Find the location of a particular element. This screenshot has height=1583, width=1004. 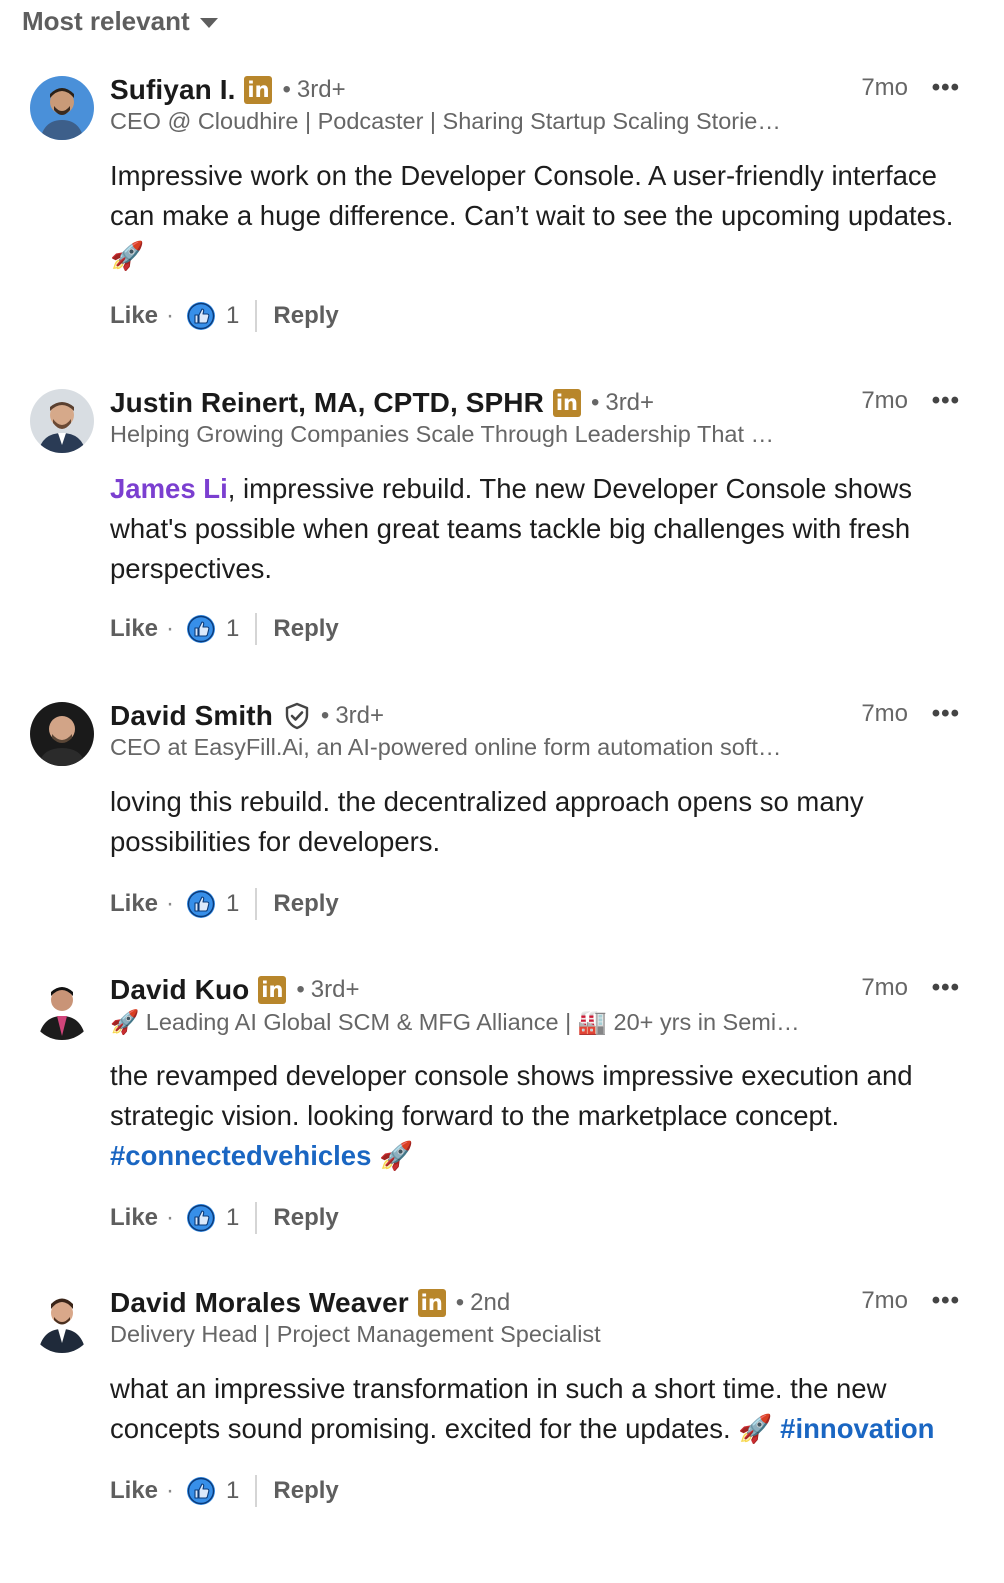

author-row: David Morales Weaver in • 2nd is located at coordinates (310, 1303).